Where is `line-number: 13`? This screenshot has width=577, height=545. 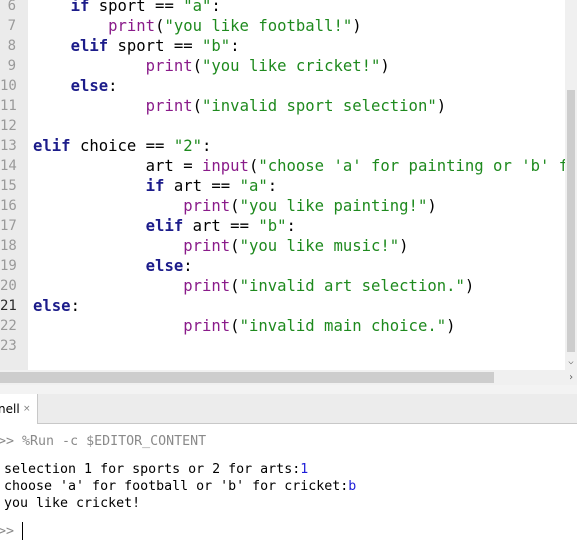
line-number: 13 is located at coordinates (8, 146).